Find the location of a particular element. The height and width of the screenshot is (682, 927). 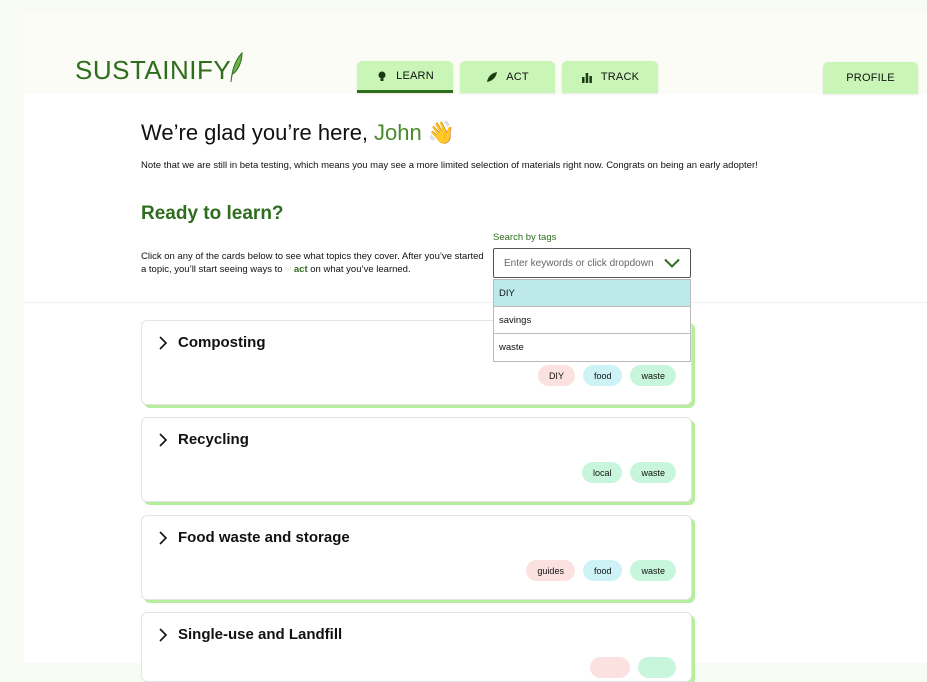

leaf-icon is located at coordinates (492, 77).